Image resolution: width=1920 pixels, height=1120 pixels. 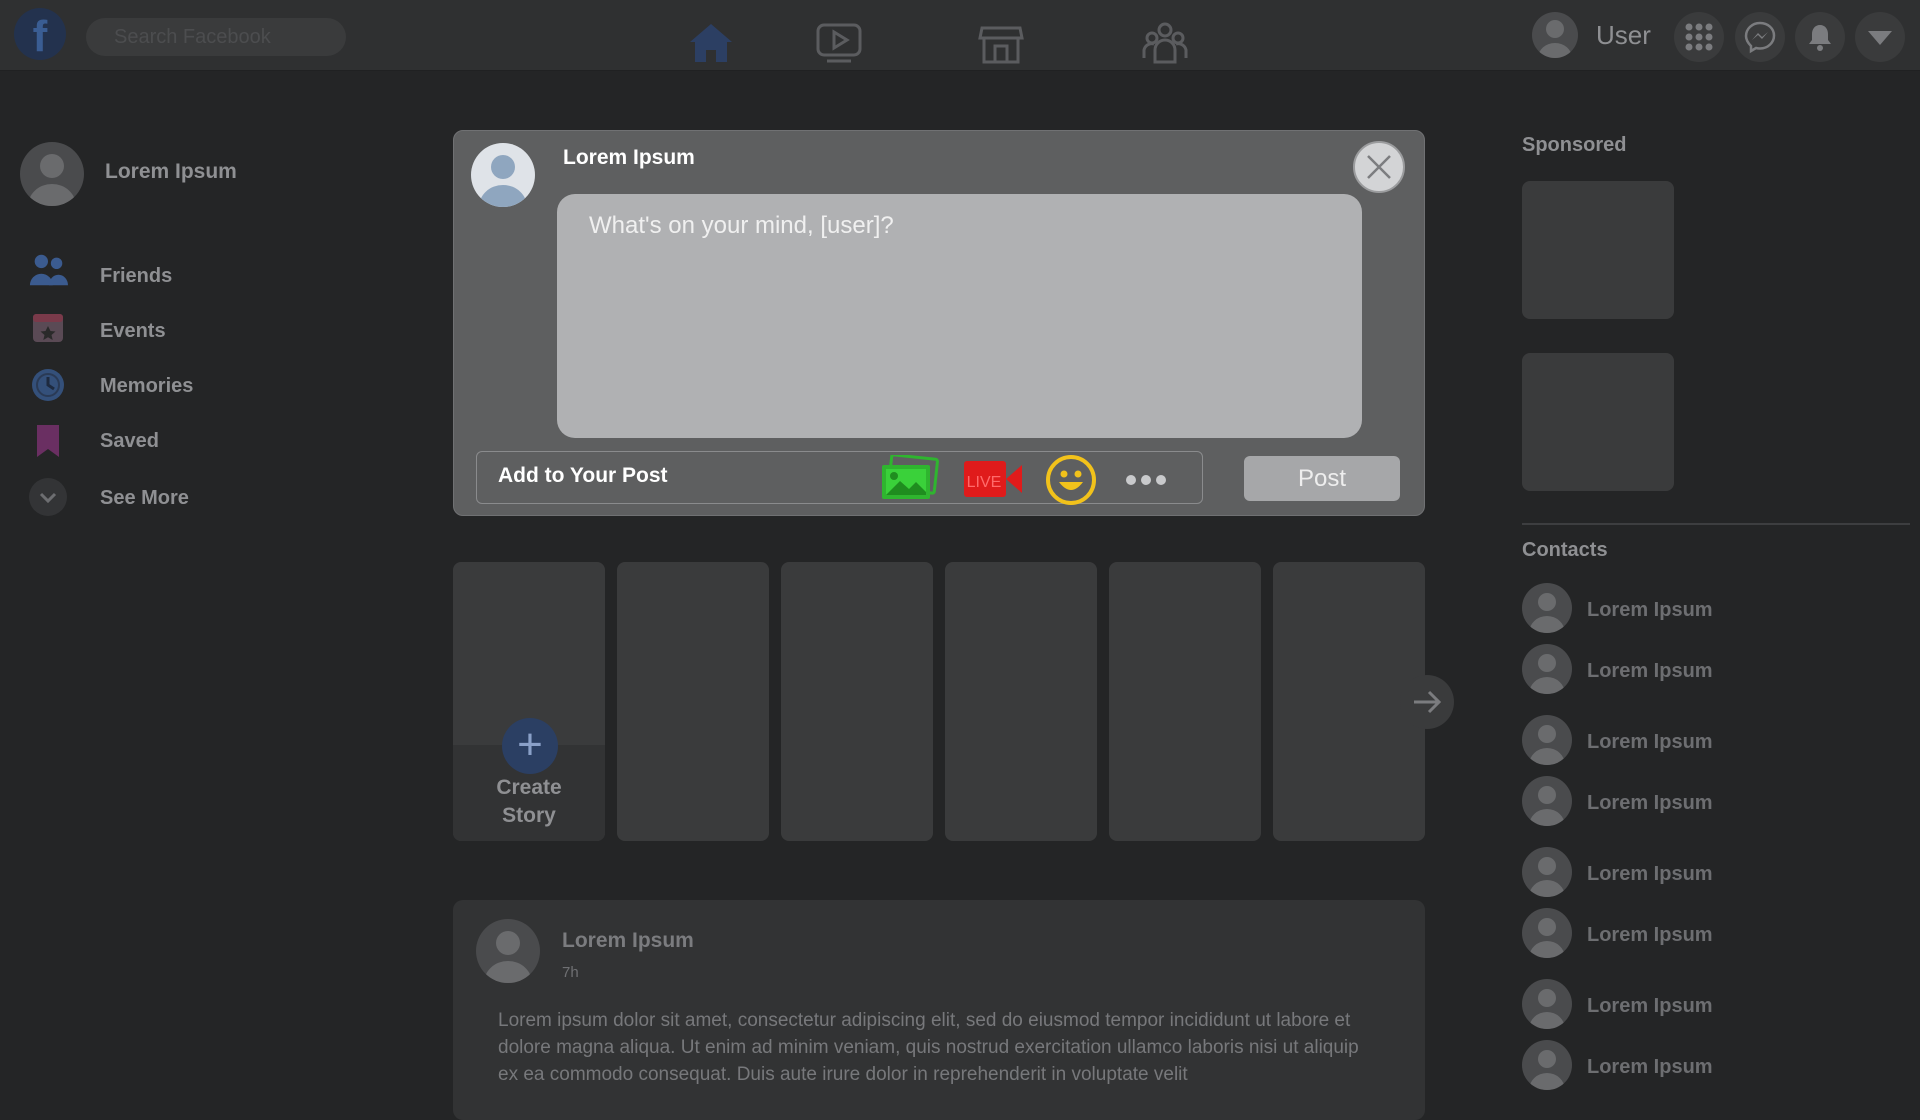 I want to click on feeling-emoji-icon, so click(x=1071, y=480).